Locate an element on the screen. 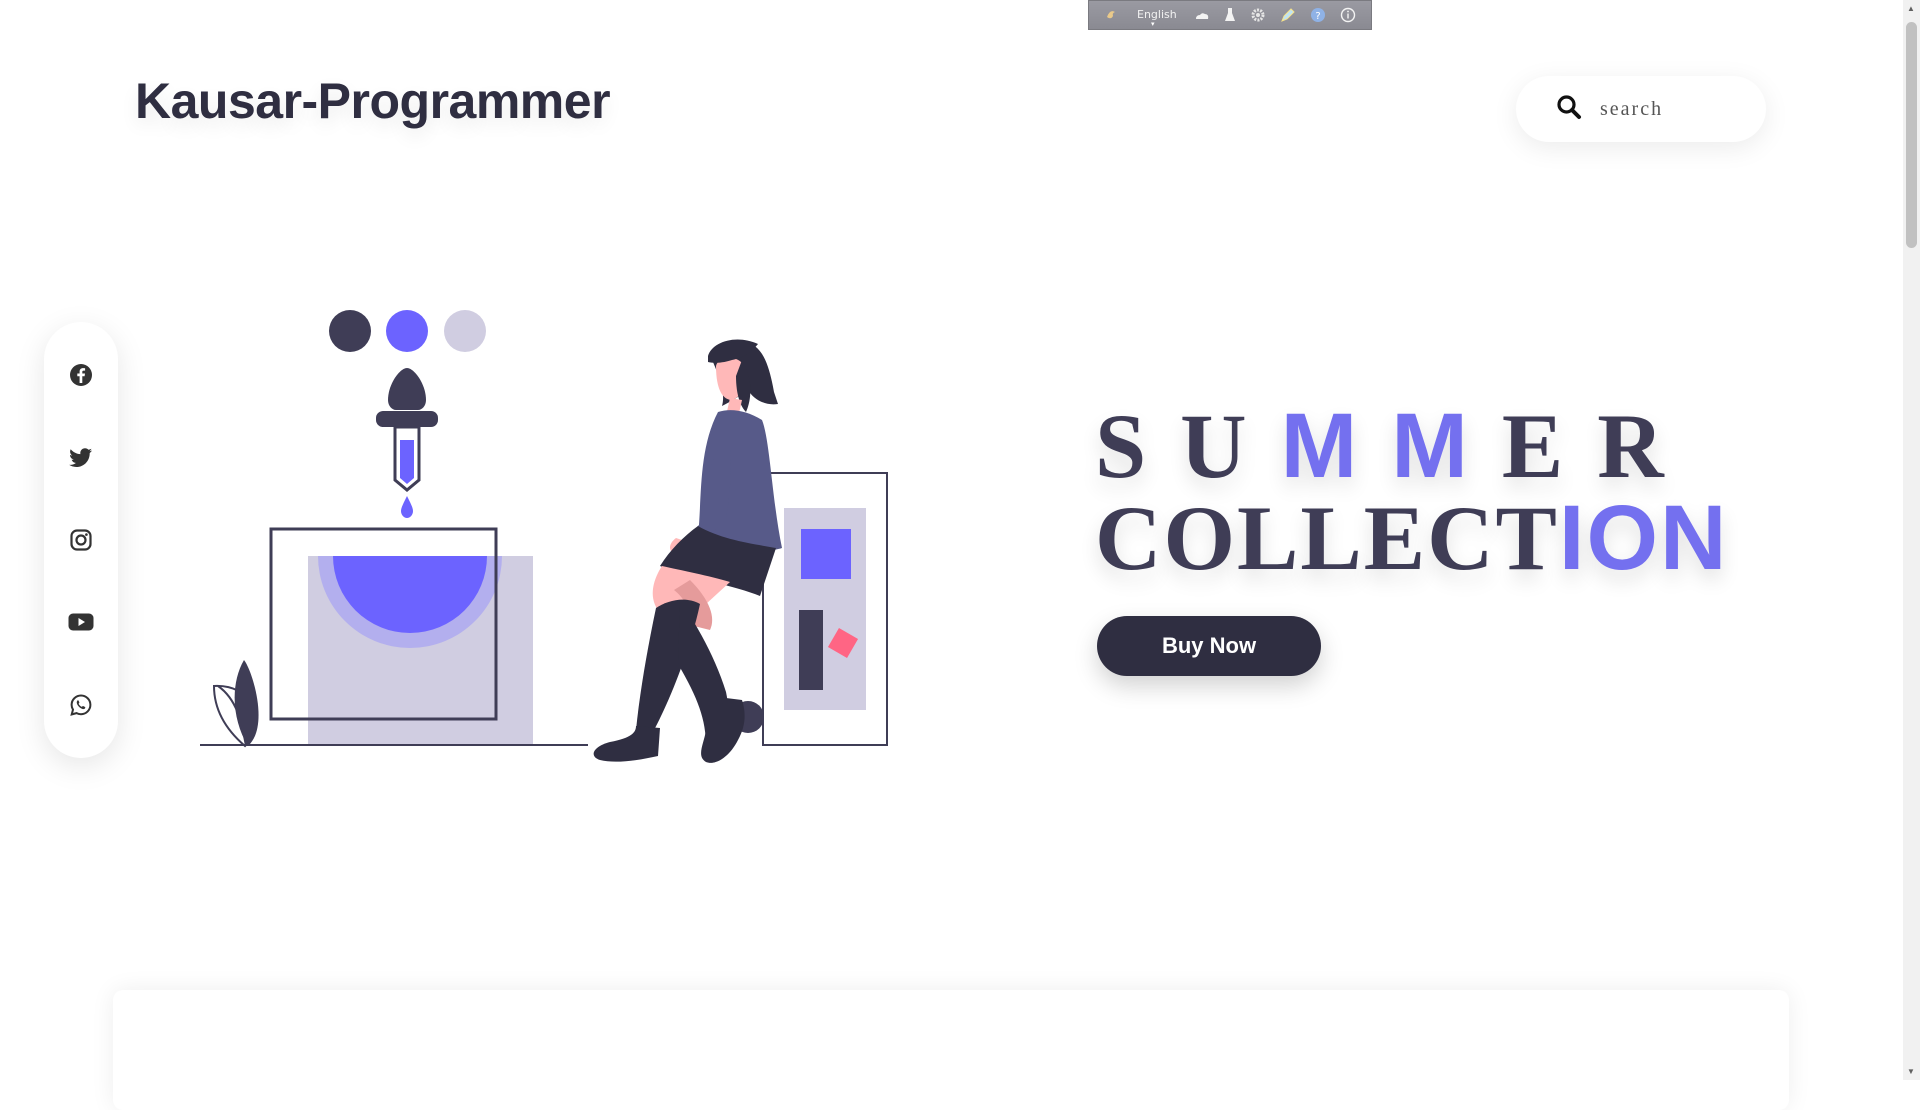  social-sidebar is located at coordinates (81, 540).